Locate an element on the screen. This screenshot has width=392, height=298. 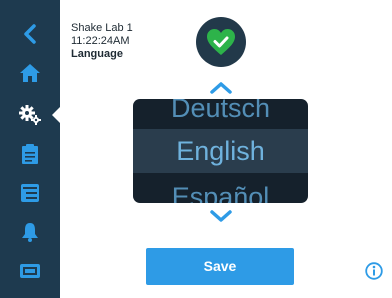
device-name: Shake Lab 1 is located at coordinates (102, 28).